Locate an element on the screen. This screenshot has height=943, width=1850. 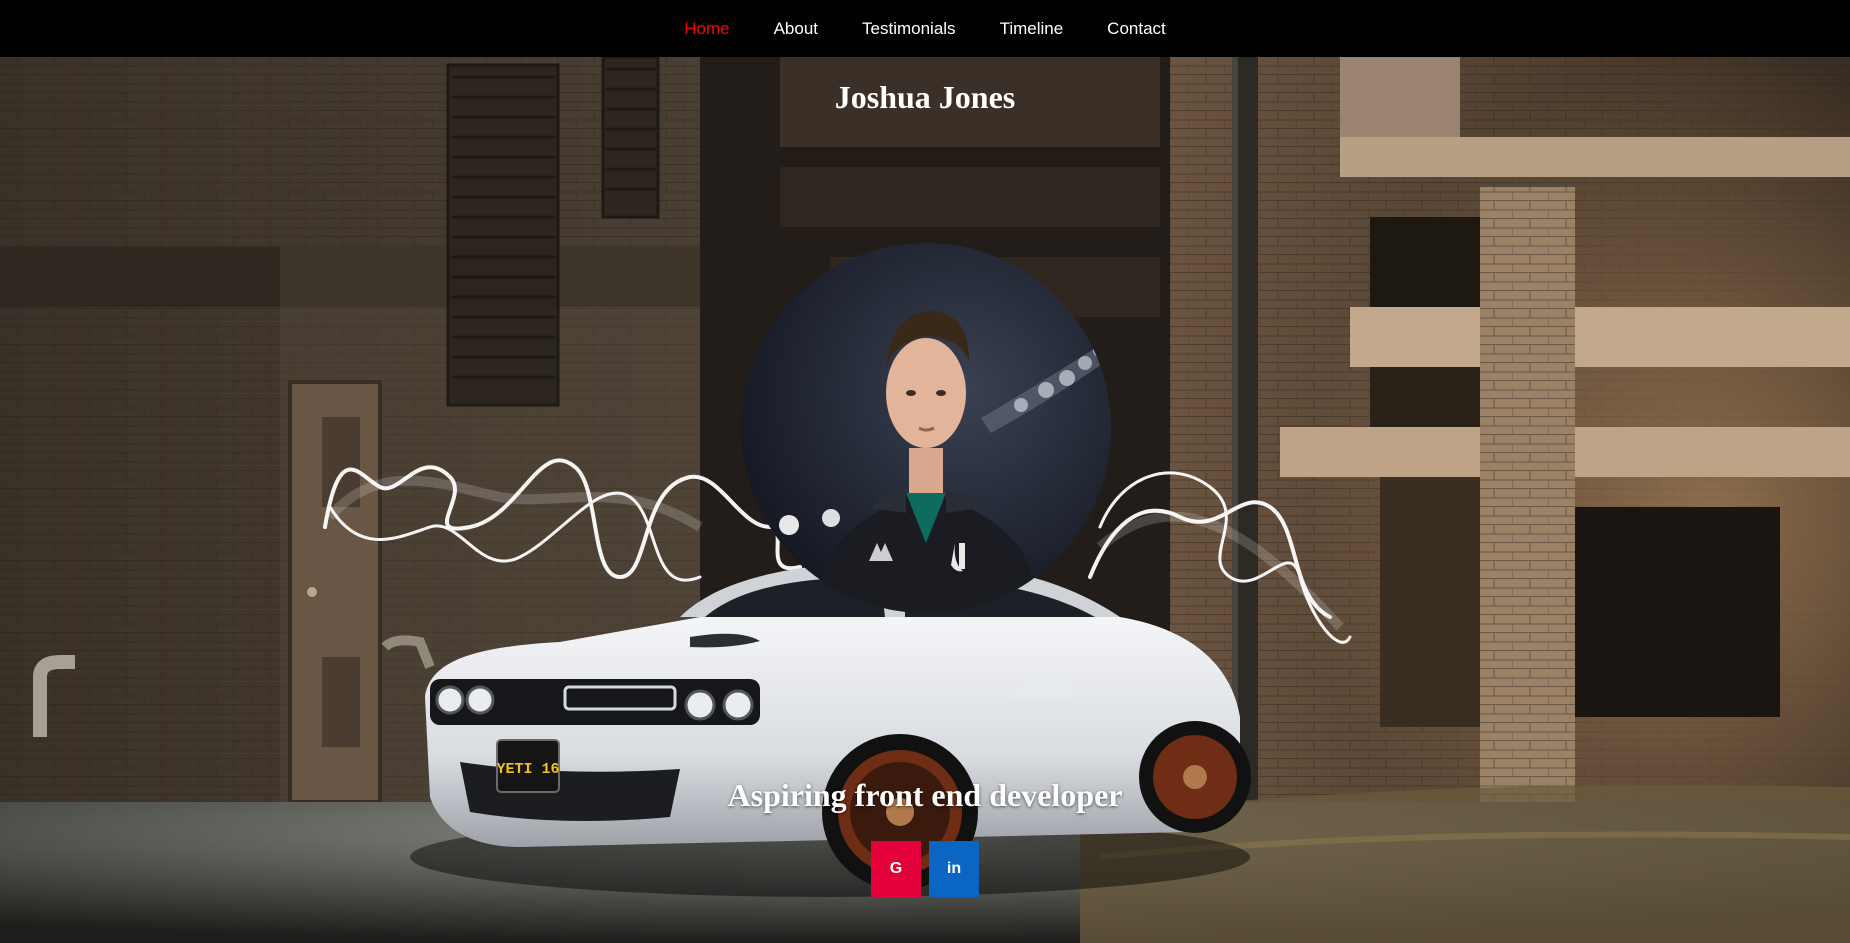
hero-name-title: Joshua Jones is located at coordinates (925, 97).